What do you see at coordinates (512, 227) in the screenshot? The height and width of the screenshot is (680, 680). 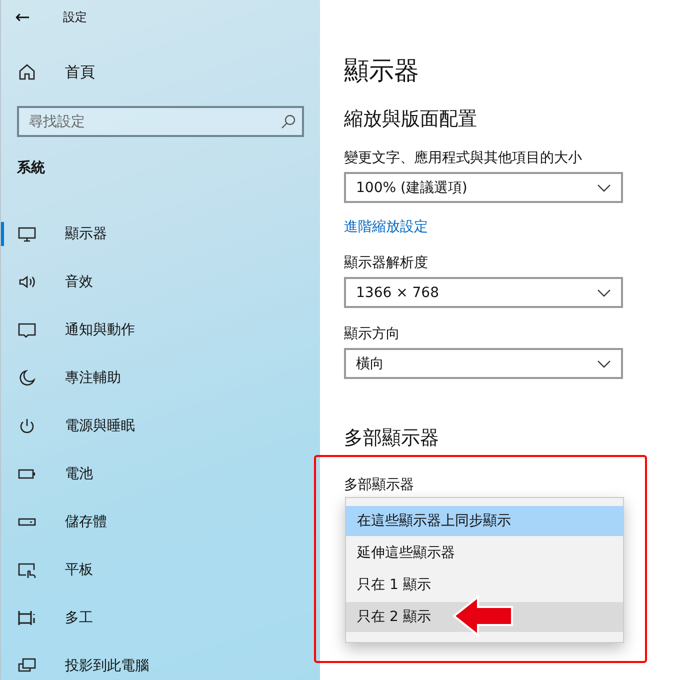 I see `link: 進階縮放設定` at bounding box center [512, 227].